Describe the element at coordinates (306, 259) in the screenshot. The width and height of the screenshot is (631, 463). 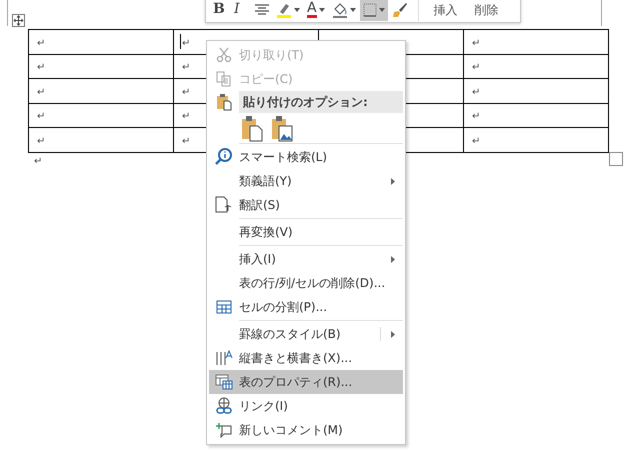
I see `menu-item: 挿入(I)` at that location.